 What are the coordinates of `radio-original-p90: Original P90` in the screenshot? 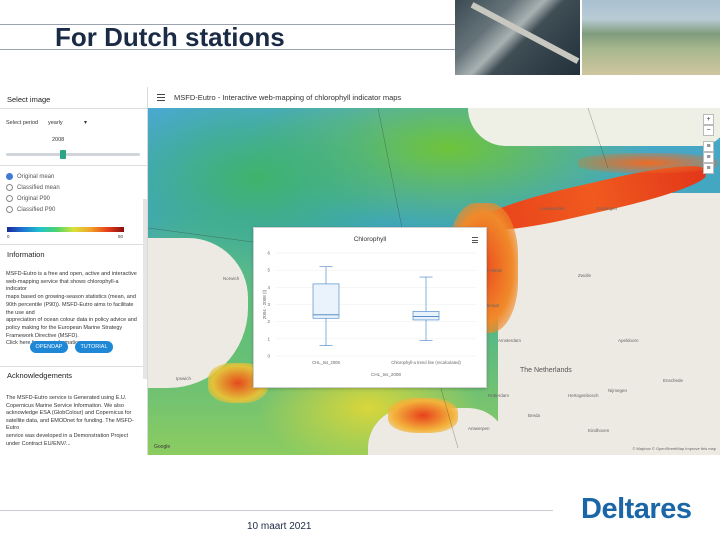 It's located at (28, 198).